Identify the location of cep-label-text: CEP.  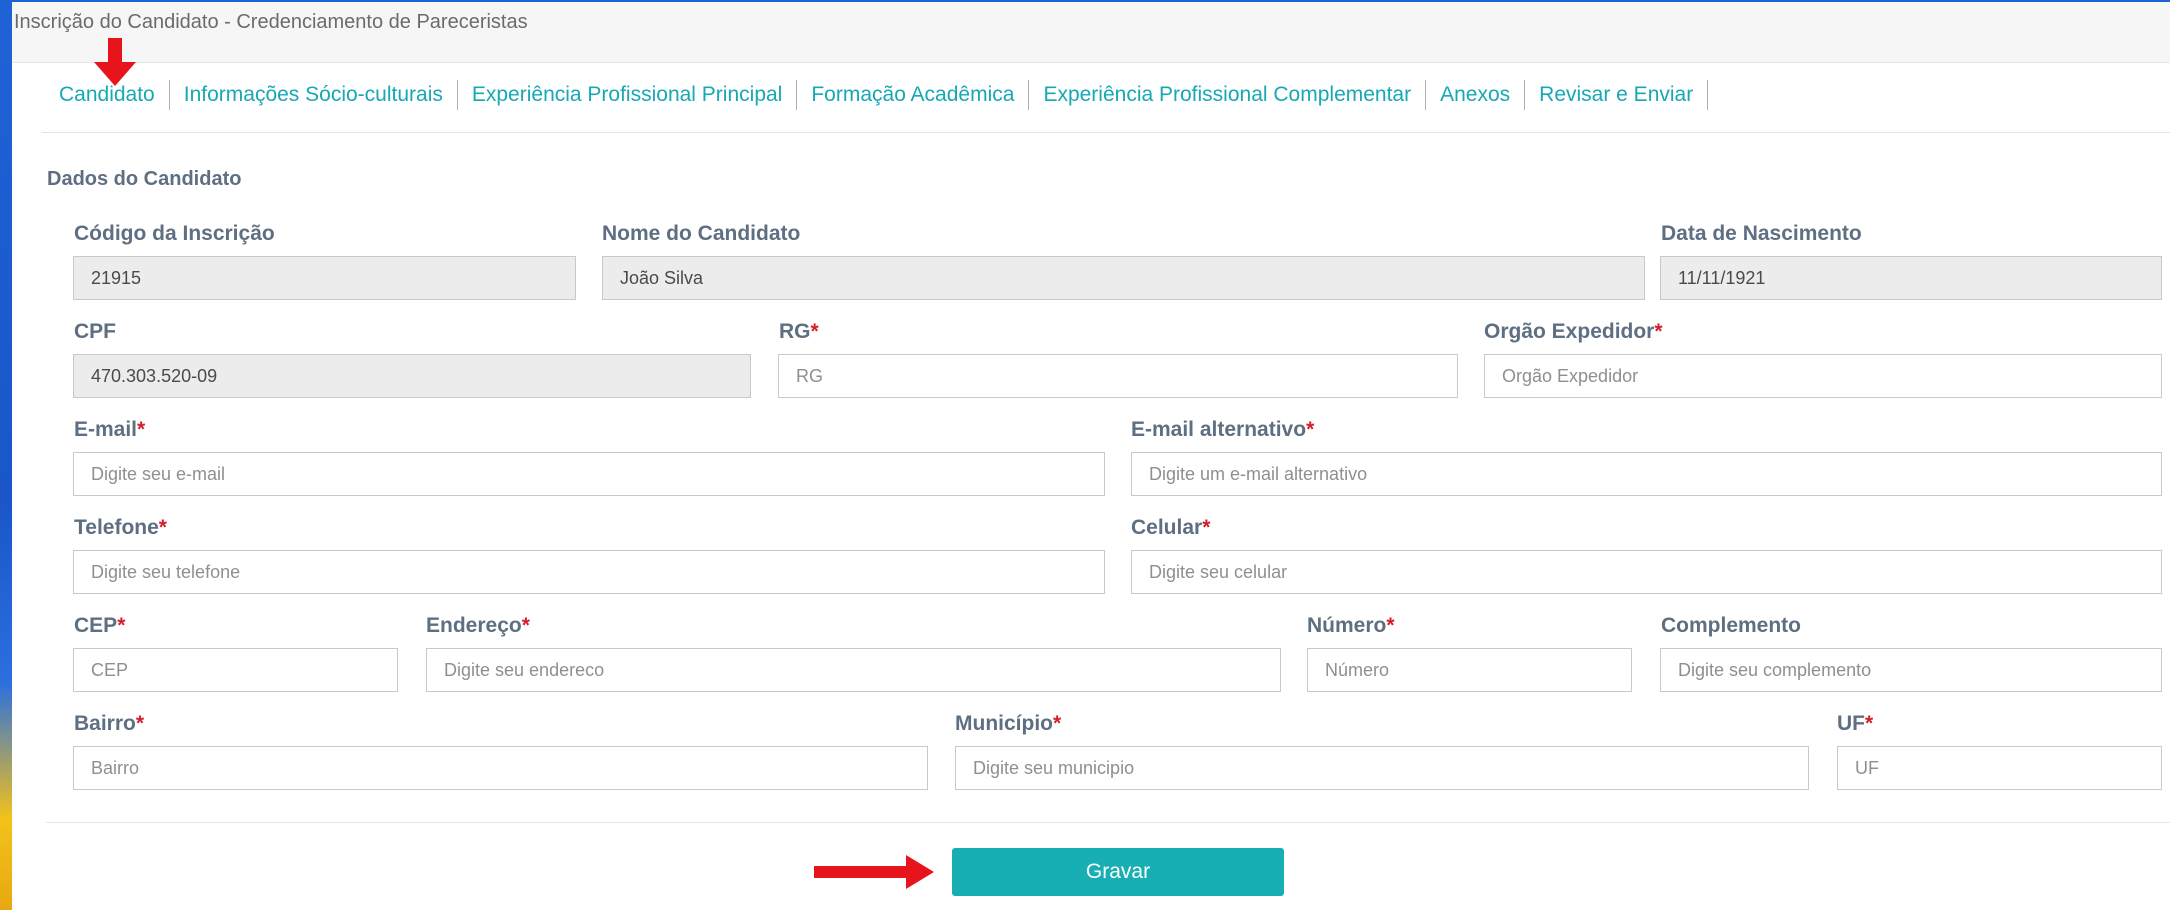
(96, 625).